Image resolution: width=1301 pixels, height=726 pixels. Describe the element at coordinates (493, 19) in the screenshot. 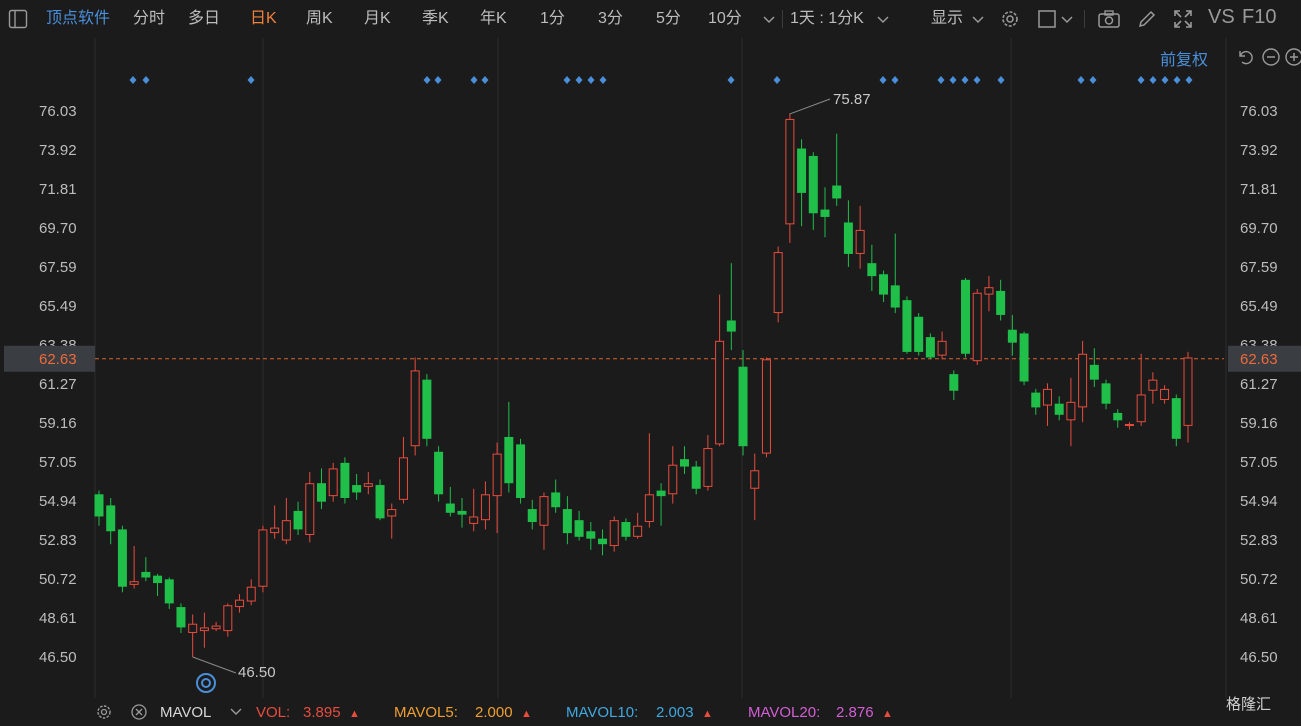

I see `period-tab-6: 年K` at that location.